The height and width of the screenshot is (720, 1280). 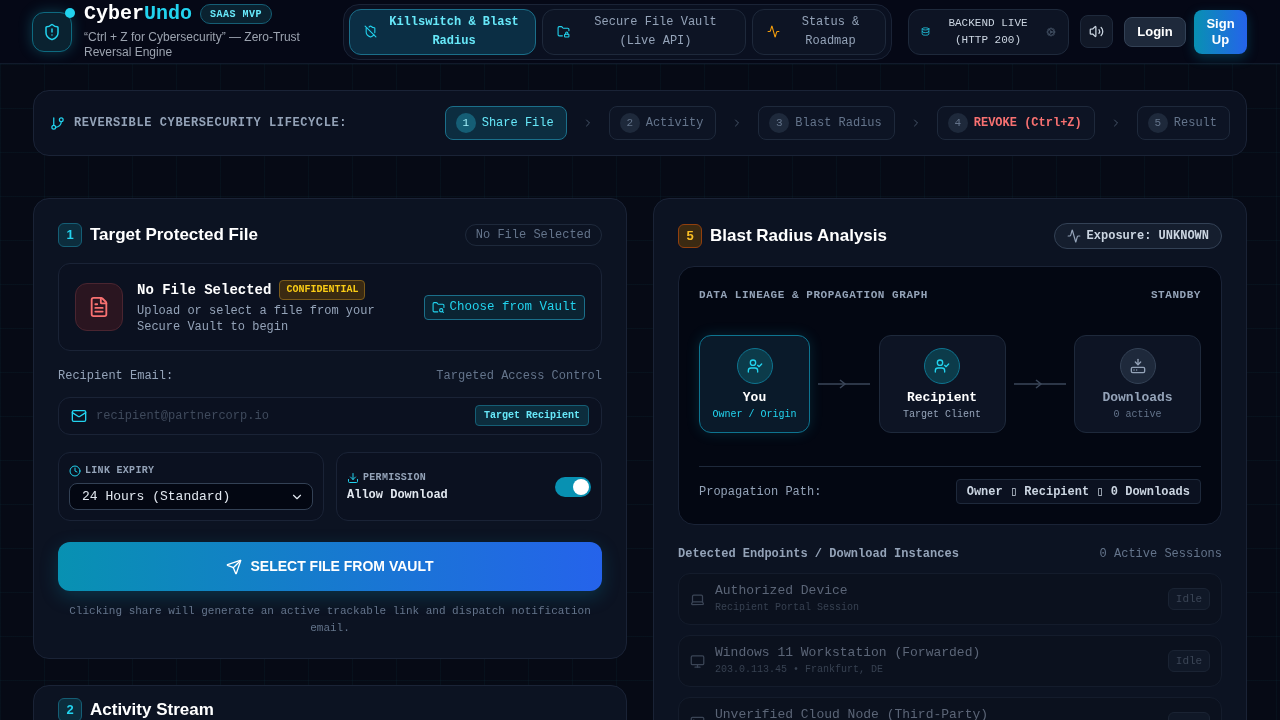 What do you see at coordinates (234, 566) in the screenshot?
I see `send-icon` at bounding box center [234, 566].